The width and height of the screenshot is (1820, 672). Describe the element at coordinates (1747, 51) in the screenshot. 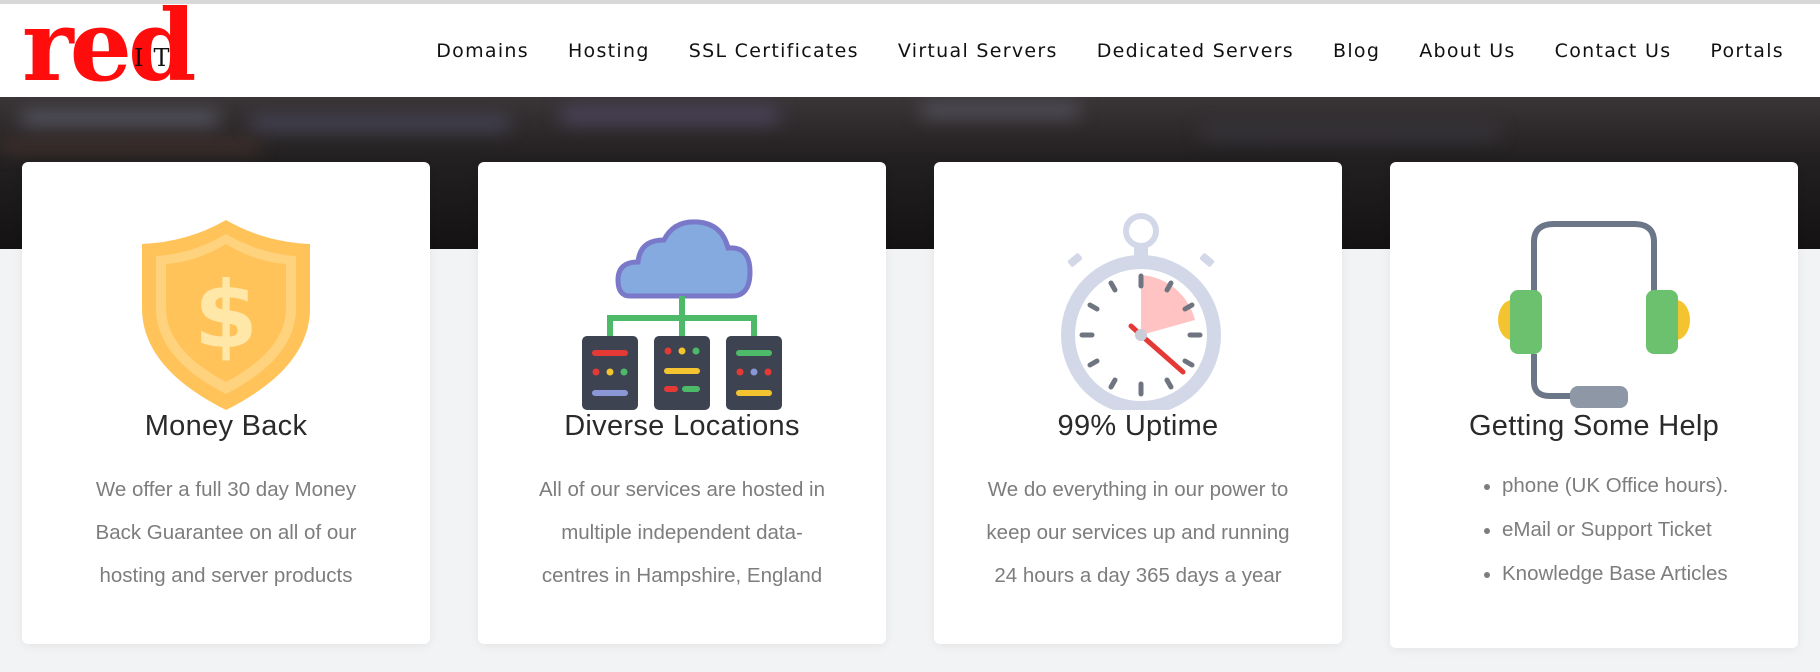

I see `nav-portals: Portals` at that location.